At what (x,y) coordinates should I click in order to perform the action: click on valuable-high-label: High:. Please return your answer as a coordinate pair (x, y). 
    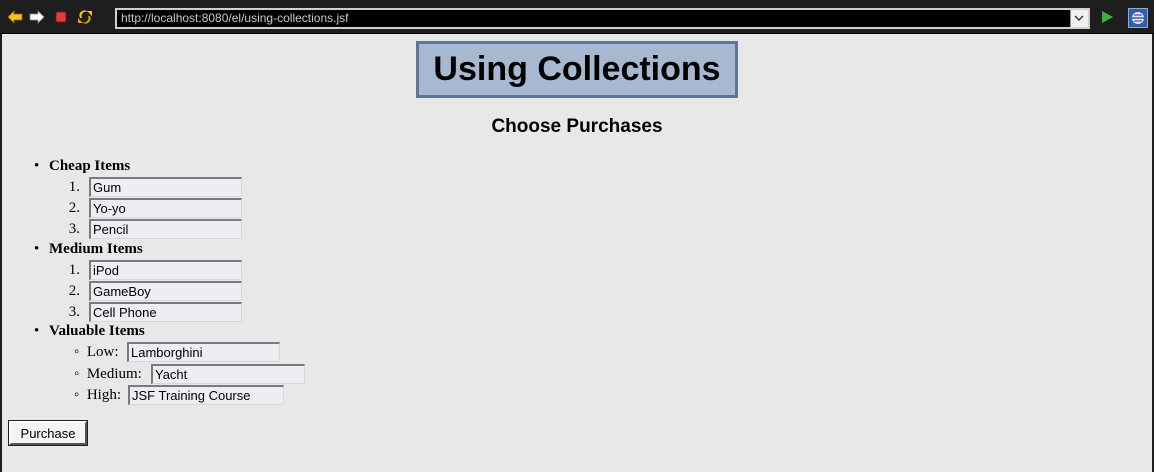
    Looking at the image, I should click on (103, 395).